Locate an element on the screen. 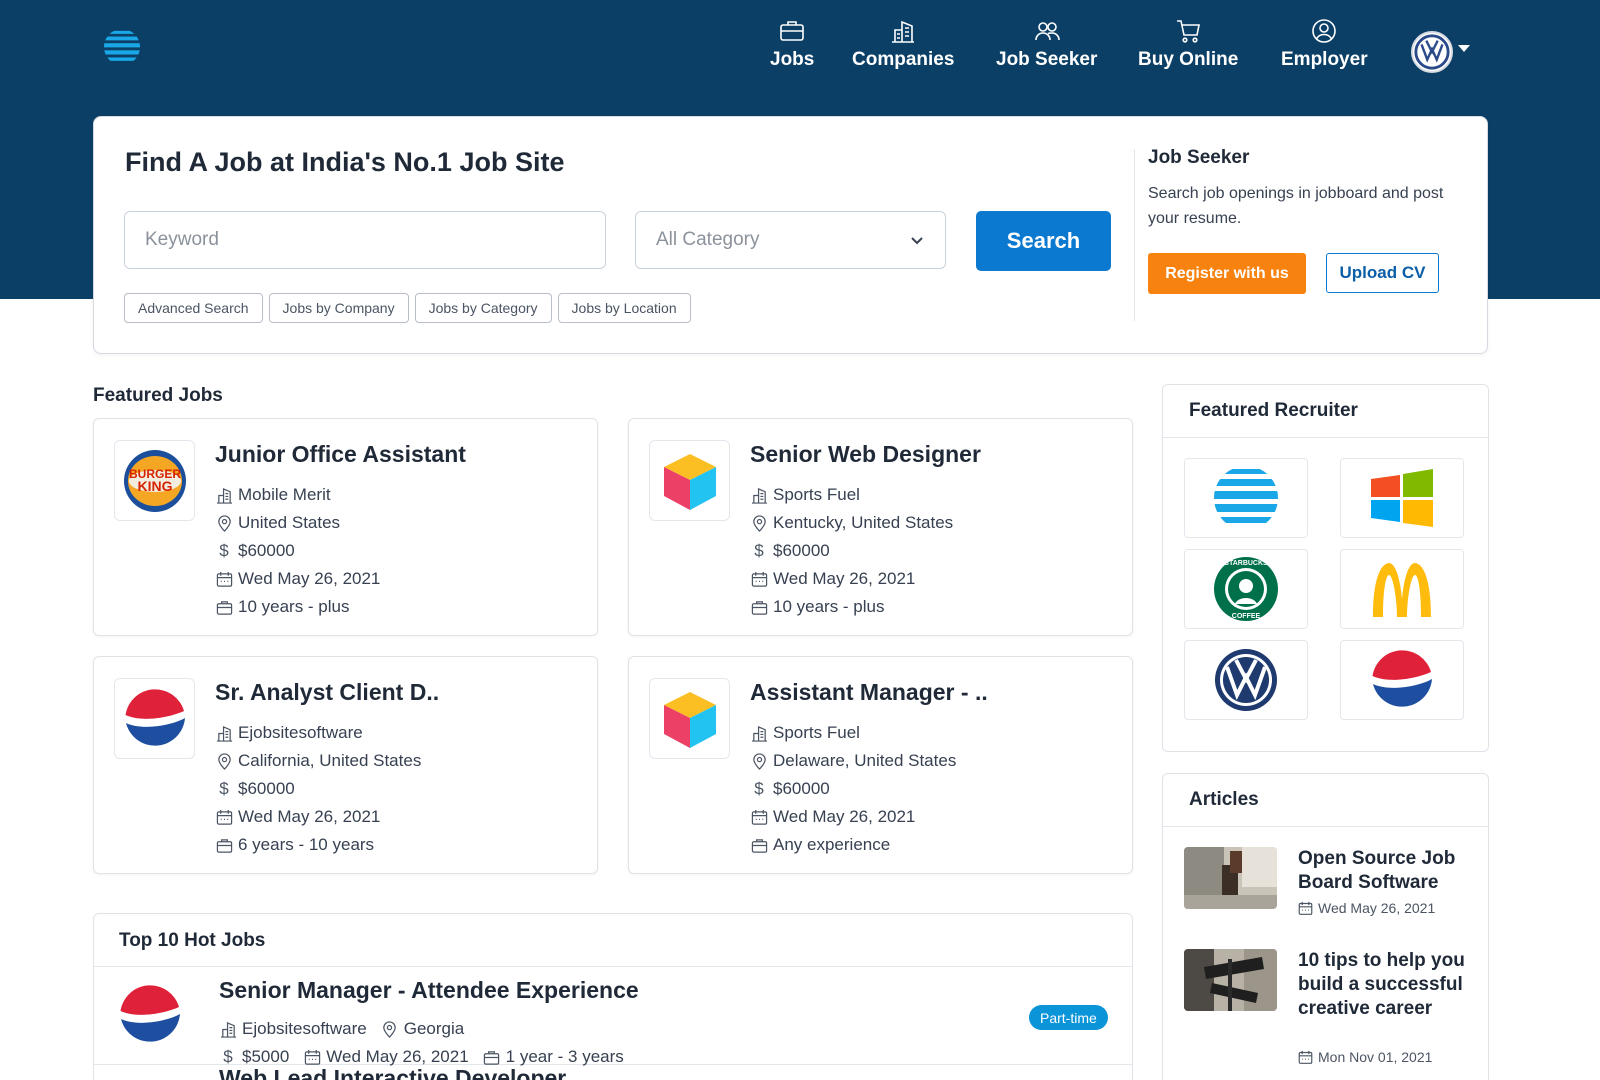 This screenshot has width=1600, height=1080. cube-logo is located at coordinates (689, 480).